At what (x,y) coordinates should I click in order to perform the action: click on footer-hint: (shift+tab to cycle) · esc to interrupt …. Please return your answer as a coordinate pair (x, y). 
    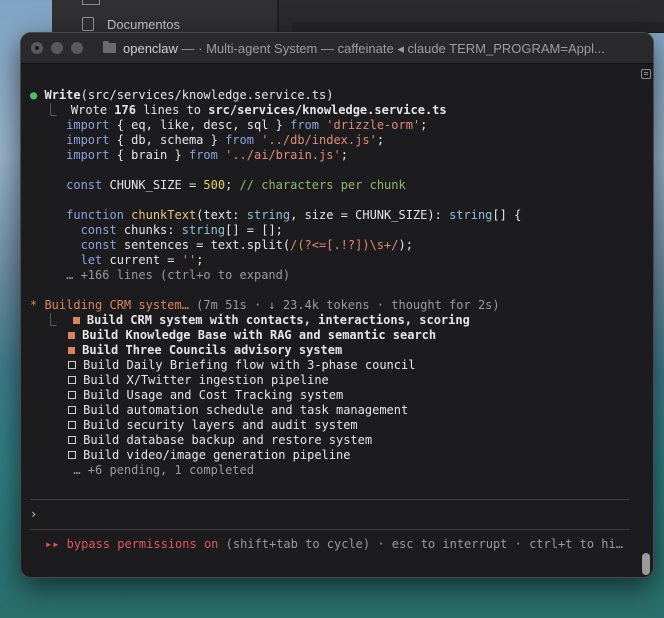
    Looking at the image, I should click on (420, 544).